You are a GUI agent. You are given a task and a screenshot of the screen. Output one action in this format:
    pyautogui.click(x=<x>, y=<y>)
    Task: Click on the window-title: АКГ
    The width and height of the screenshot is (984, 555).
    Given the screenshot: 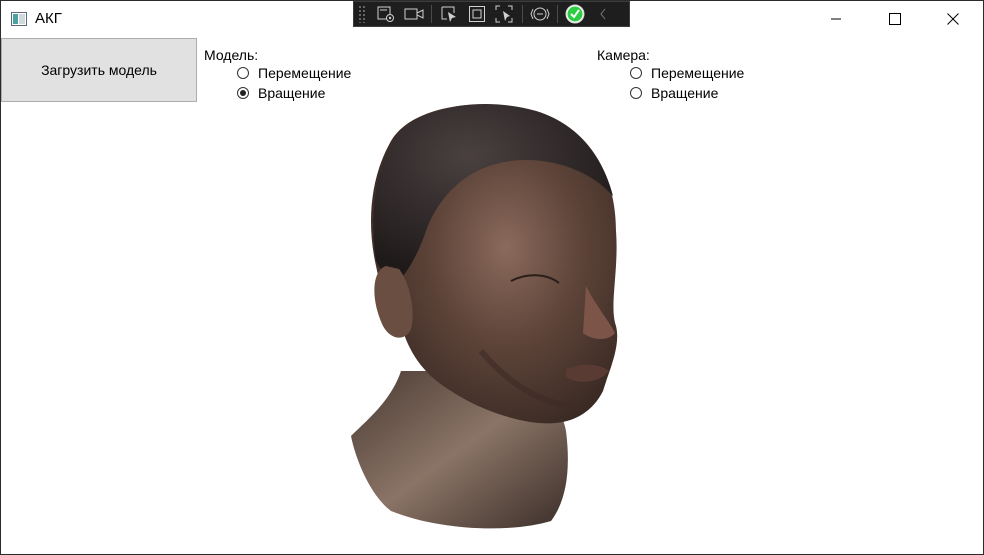 What is the action you would take?
    pyautogui.click(x=48, y=18)
    